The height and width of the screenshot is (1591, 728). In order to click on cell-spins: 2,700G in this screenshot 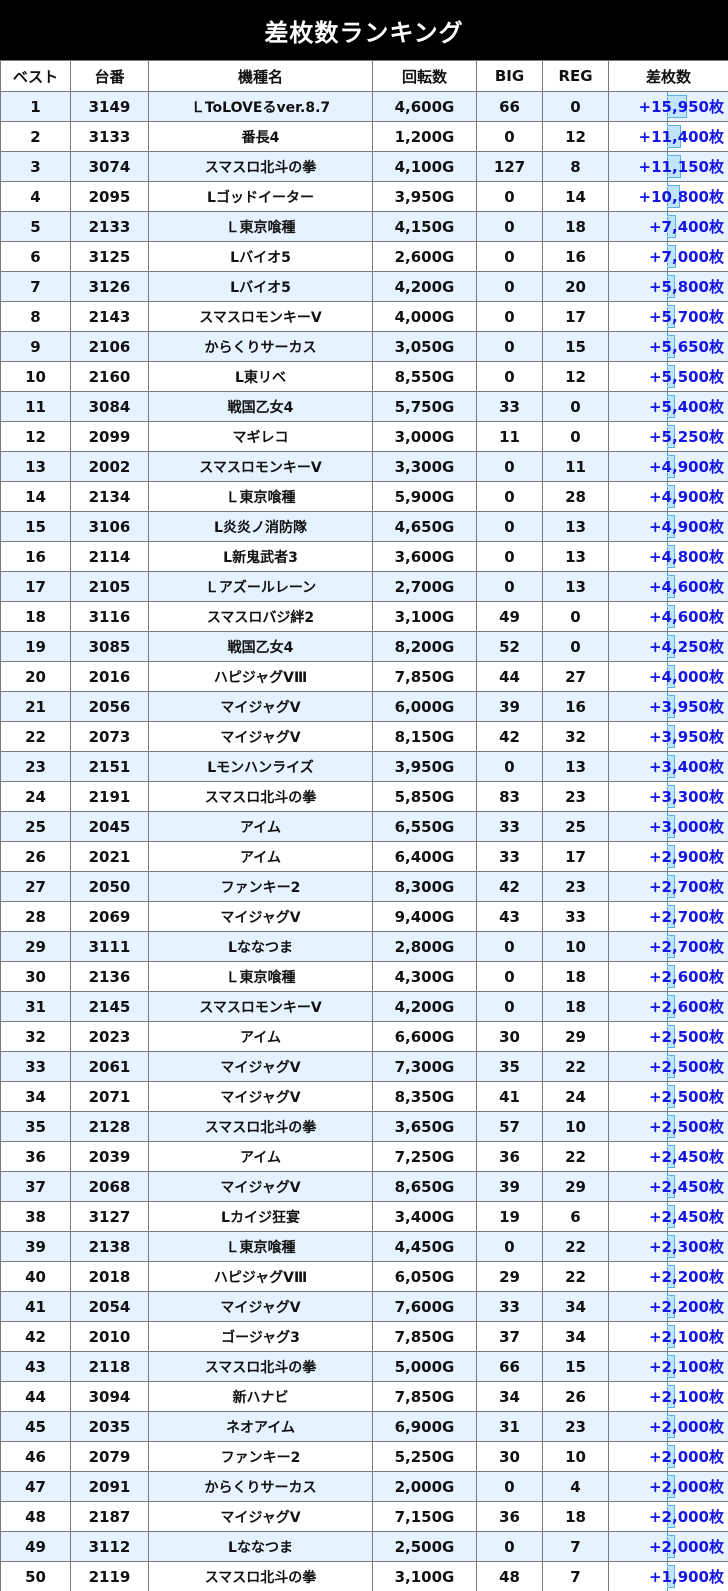, I will do `click(424, 586)`.